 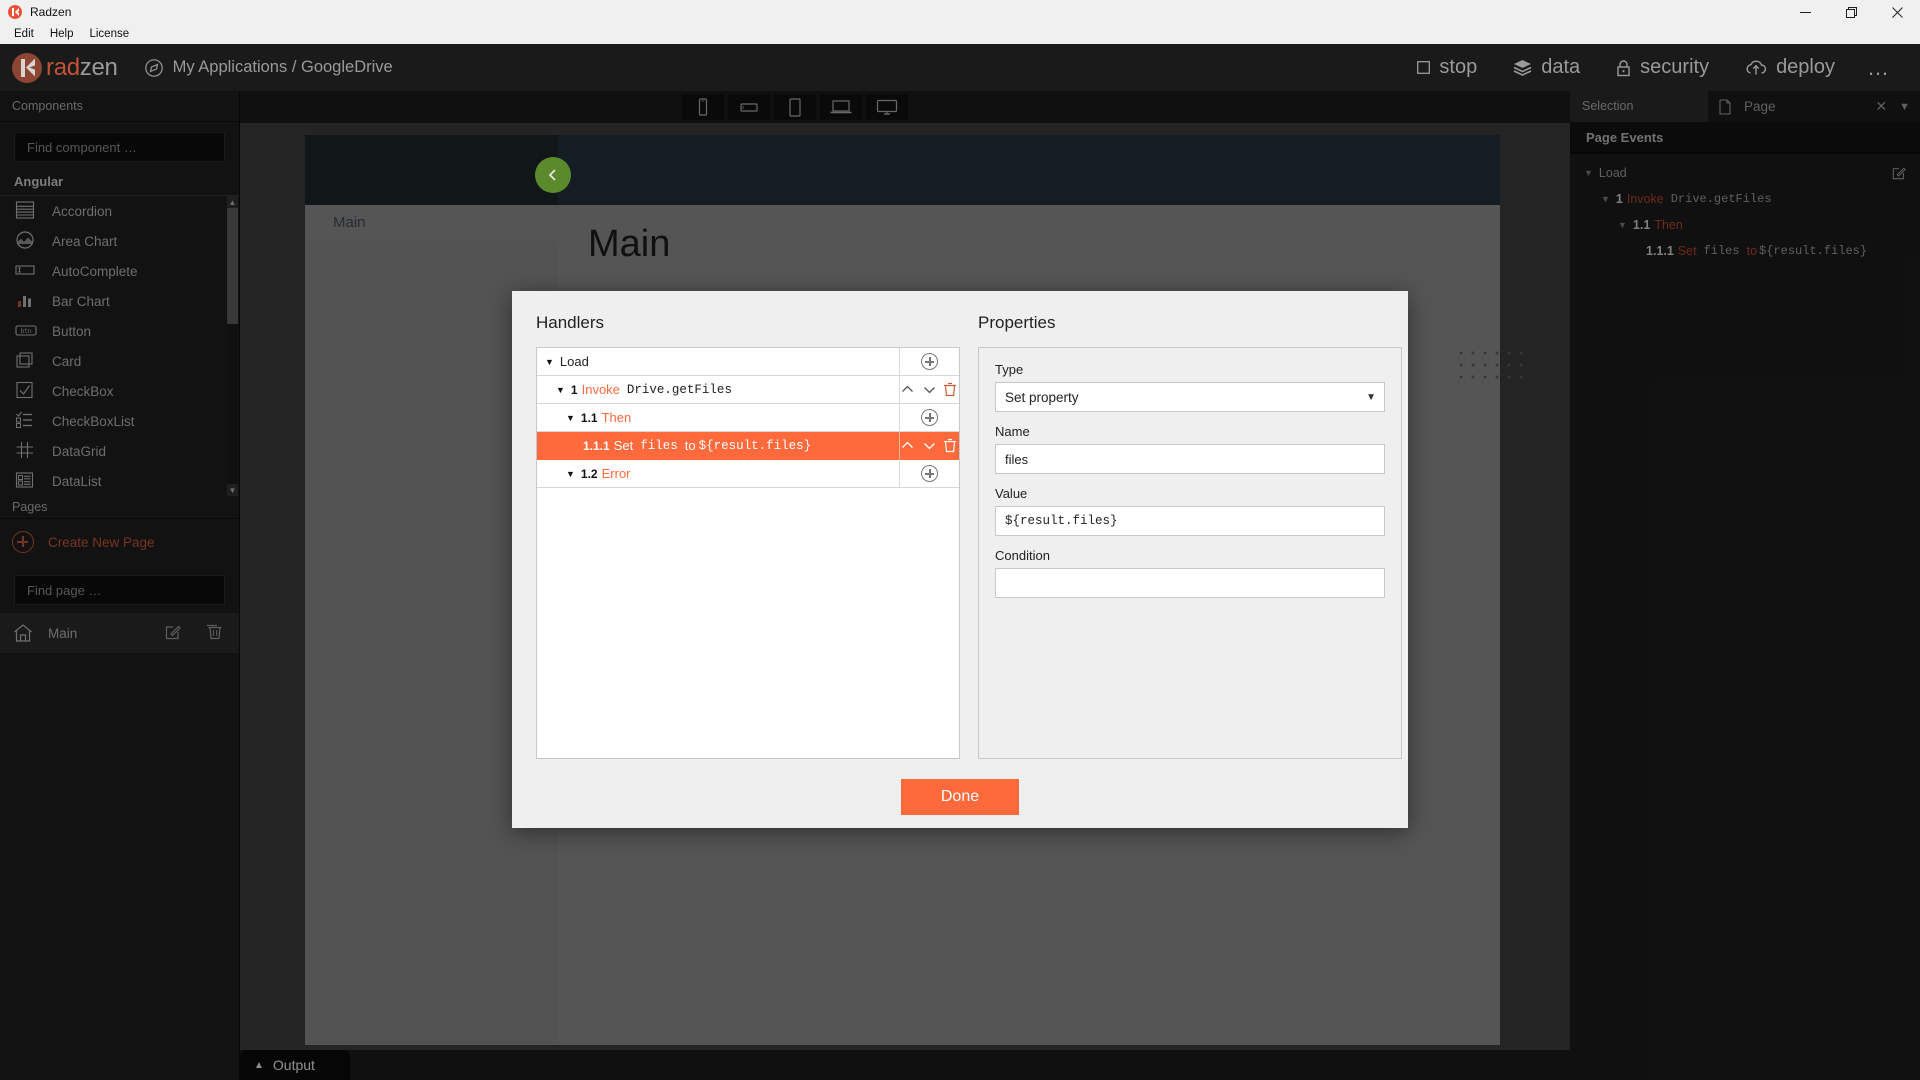 I want to click on logo-rad: rad, so click(x=63, y=67).